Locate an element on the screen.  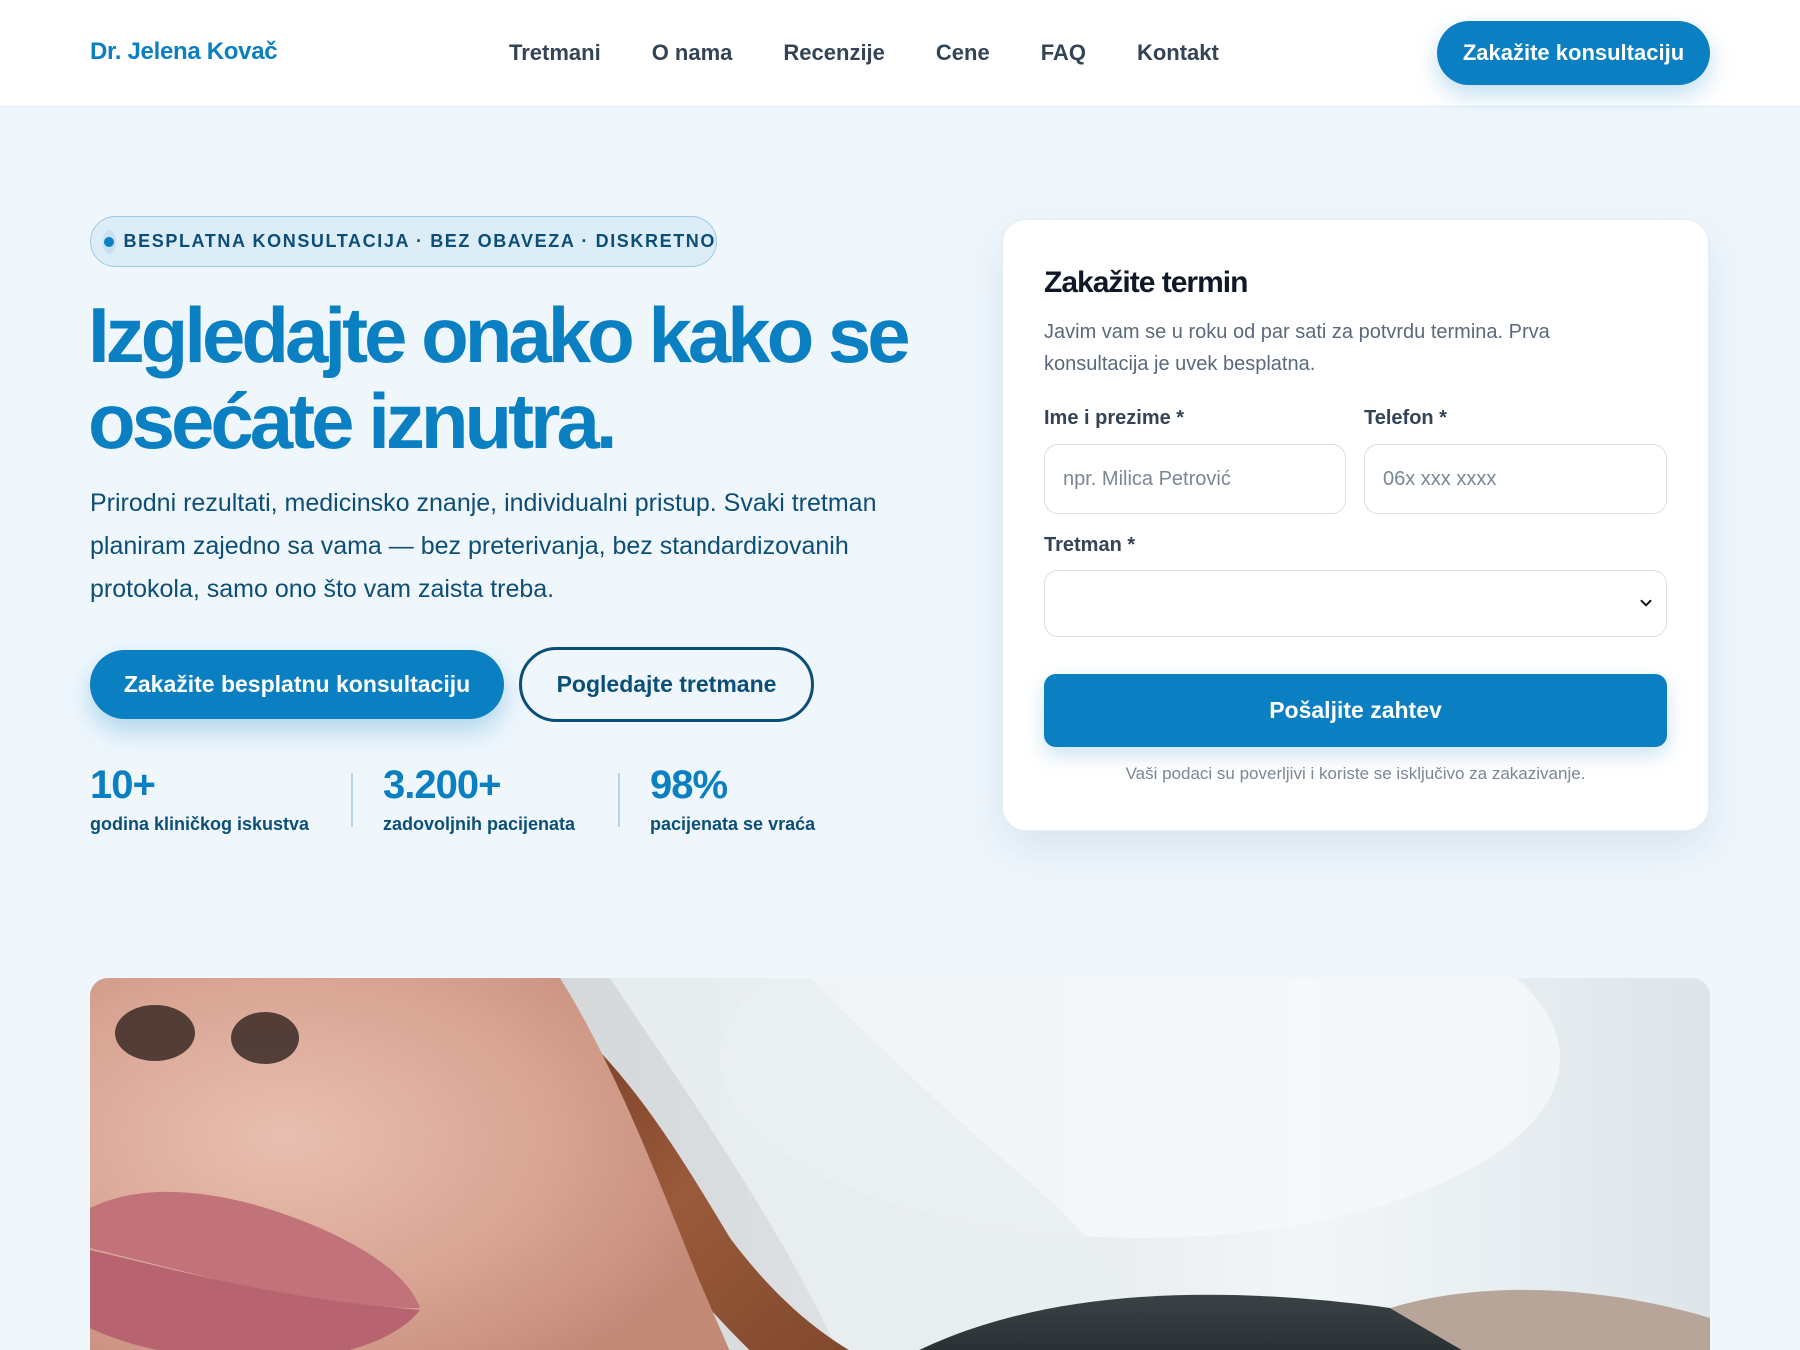
nav-link-o-nama: O nama is located at coordinates (692, 53).